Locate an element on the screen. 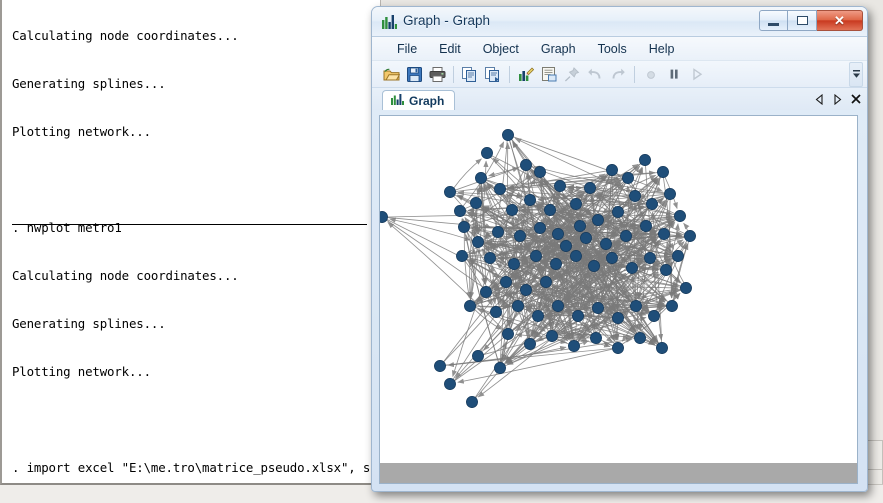 The height and width of the screenshot is (503, 883). print-icon is located at coordinates (437, 74).